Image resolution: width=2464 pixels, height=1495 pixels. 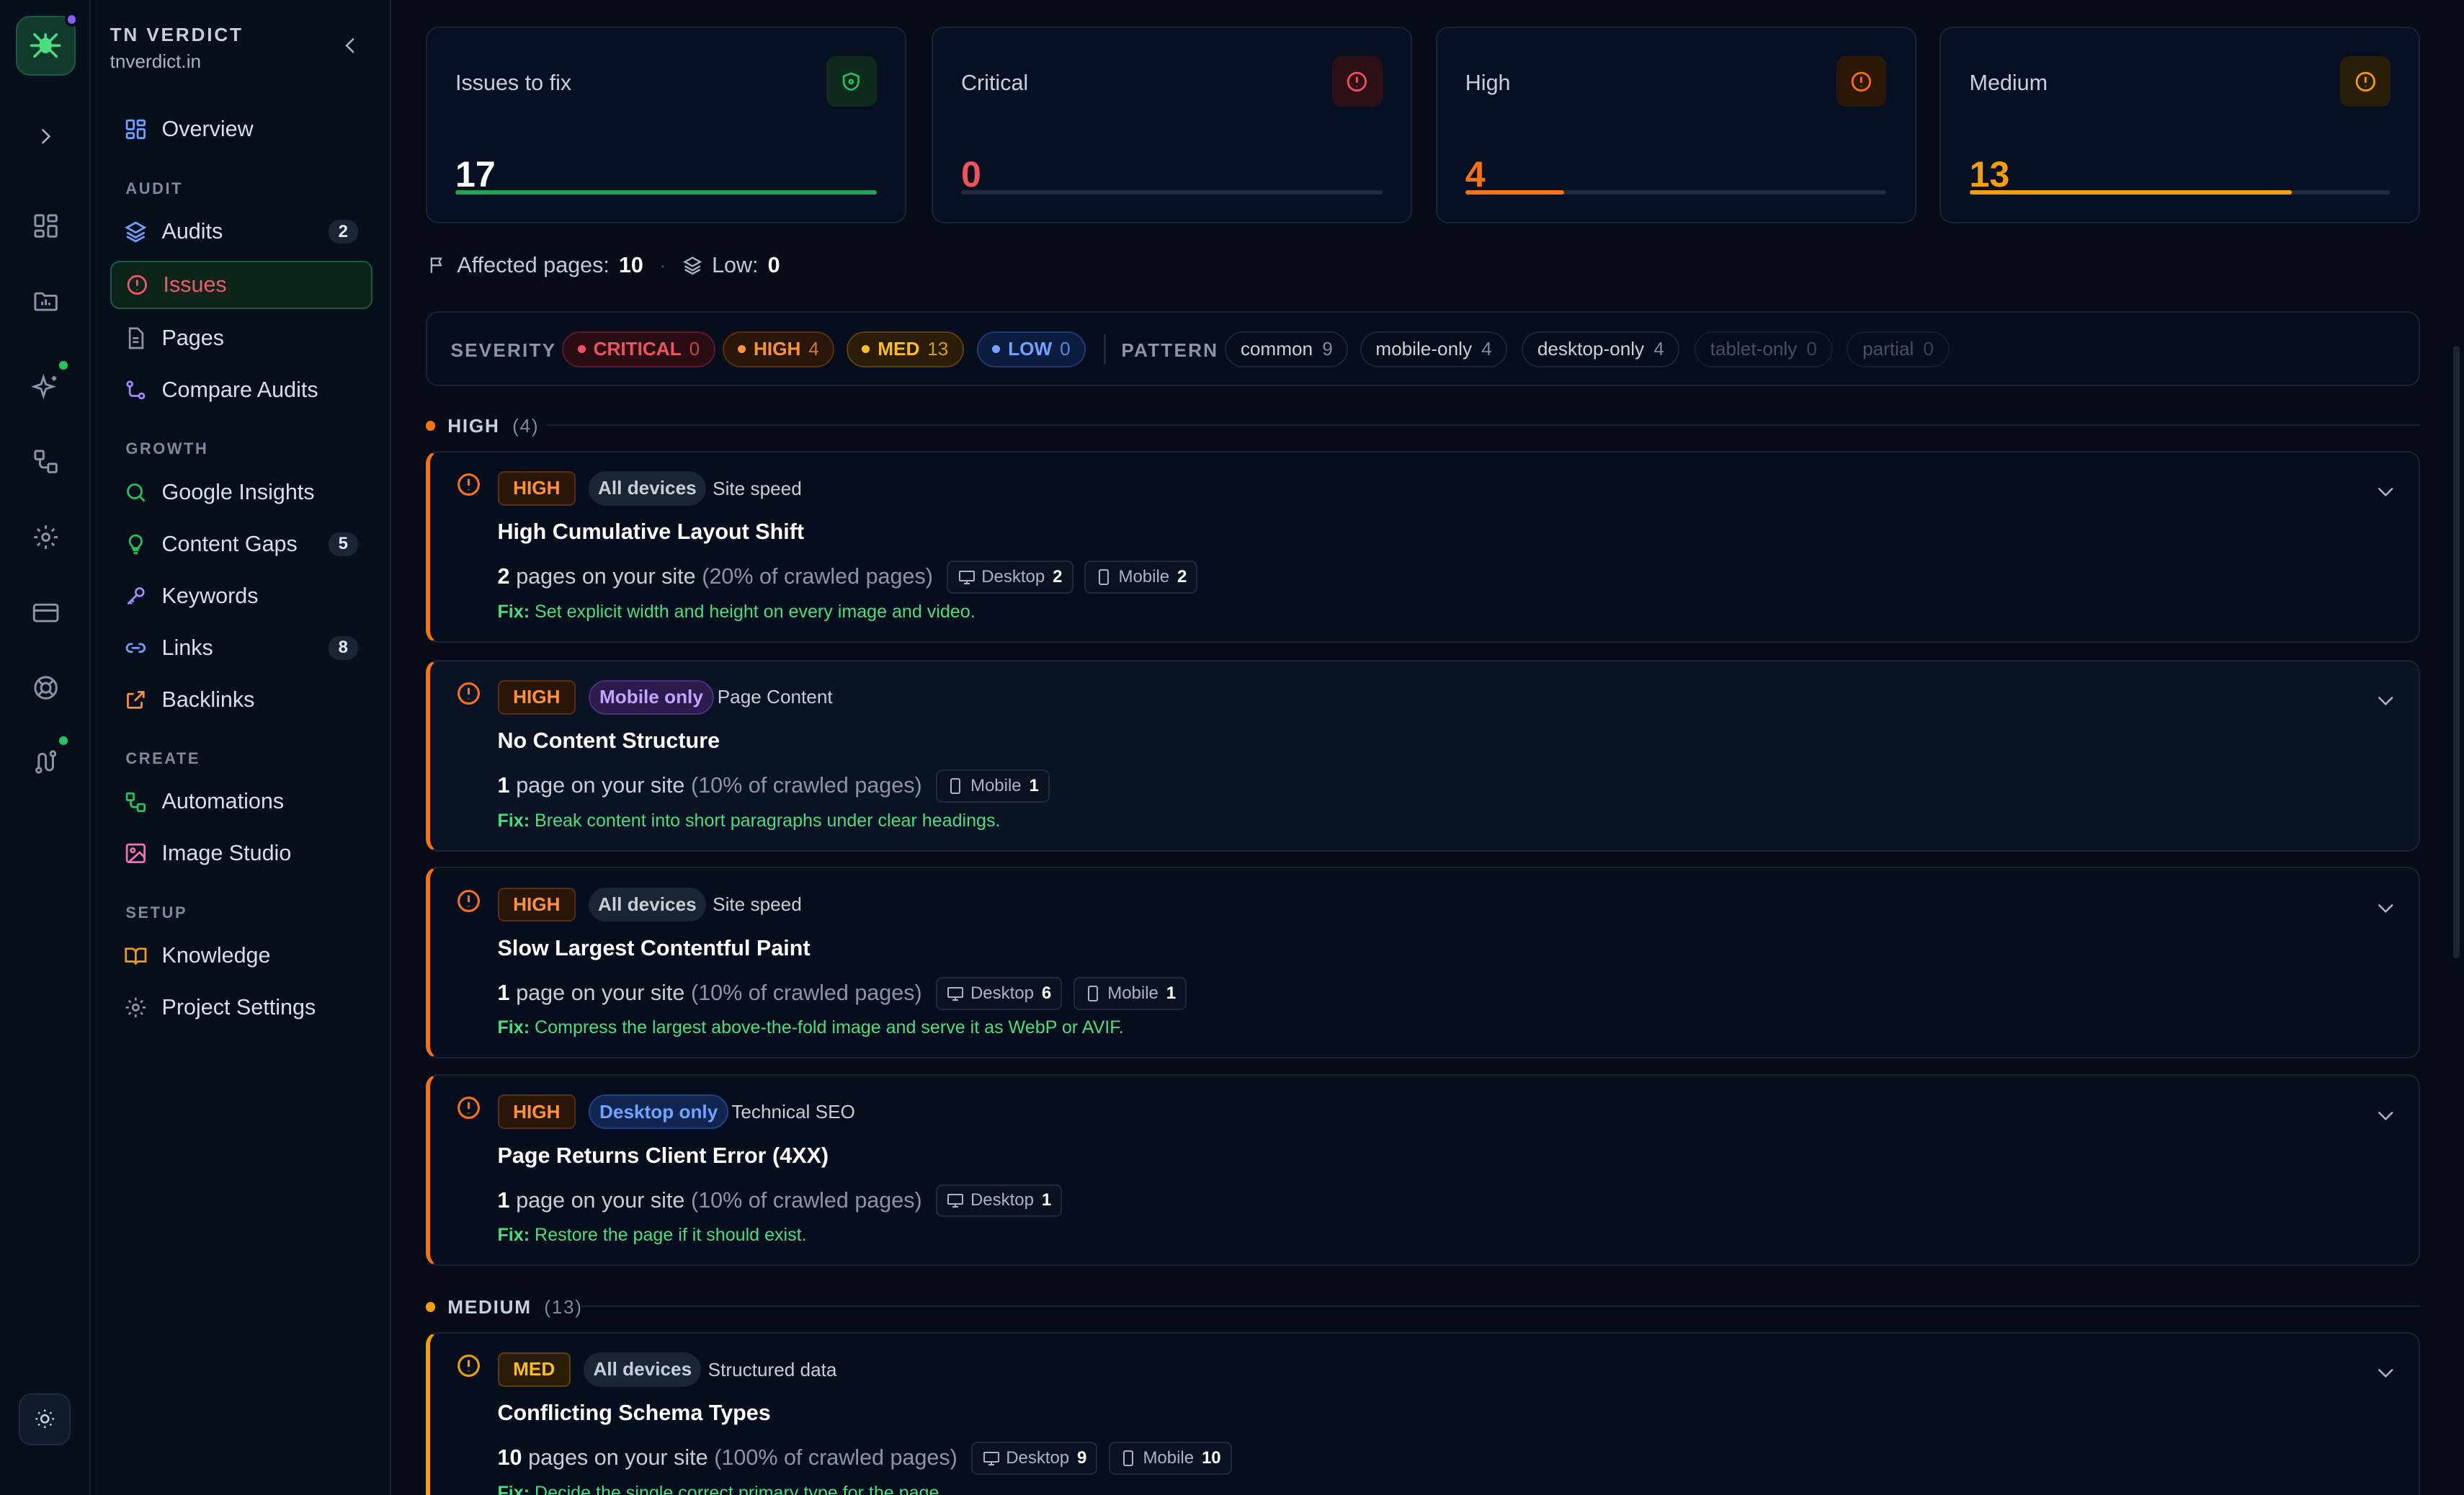 What do you see at coordinates (955, 993) in the screenshot?
I see `monitor-icon` at bounding box center [955, 993].